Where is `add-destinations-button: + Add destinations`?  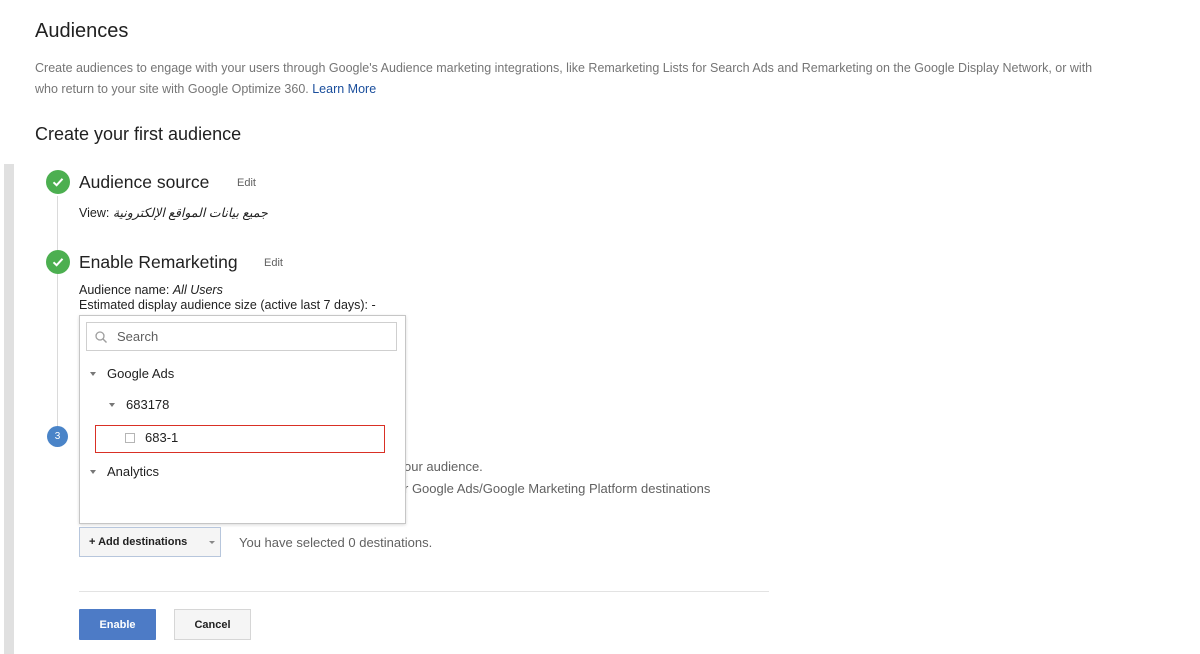
add-destinations-button: + Add destinations is located at coordinates (150, 542).